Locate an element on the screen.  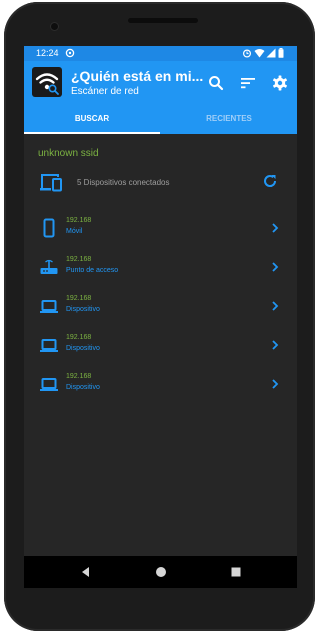
earpiece is located at coordinates (163, 20).